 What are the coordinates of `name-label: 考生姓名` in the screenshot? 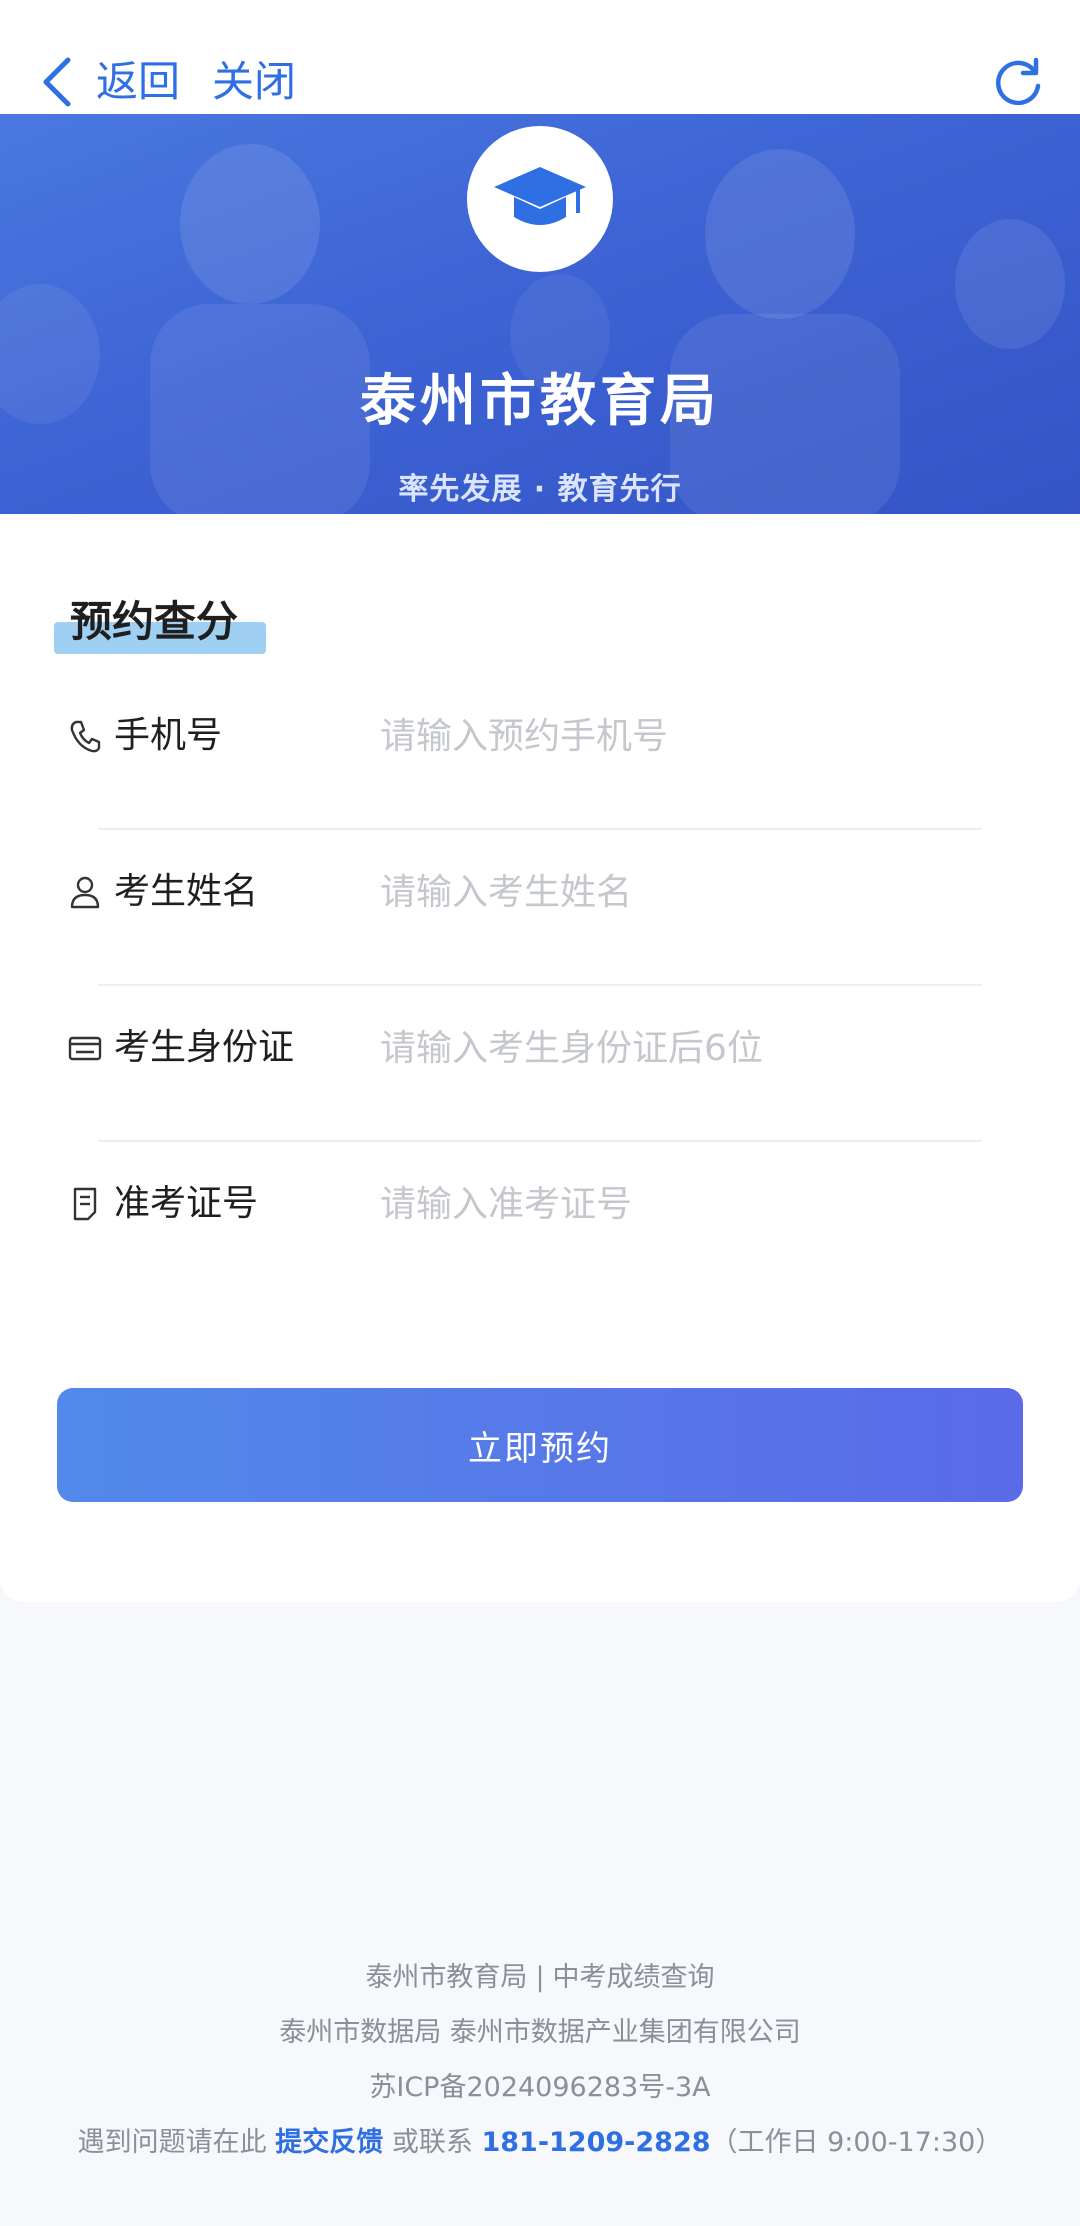 It's located at (186, 891).